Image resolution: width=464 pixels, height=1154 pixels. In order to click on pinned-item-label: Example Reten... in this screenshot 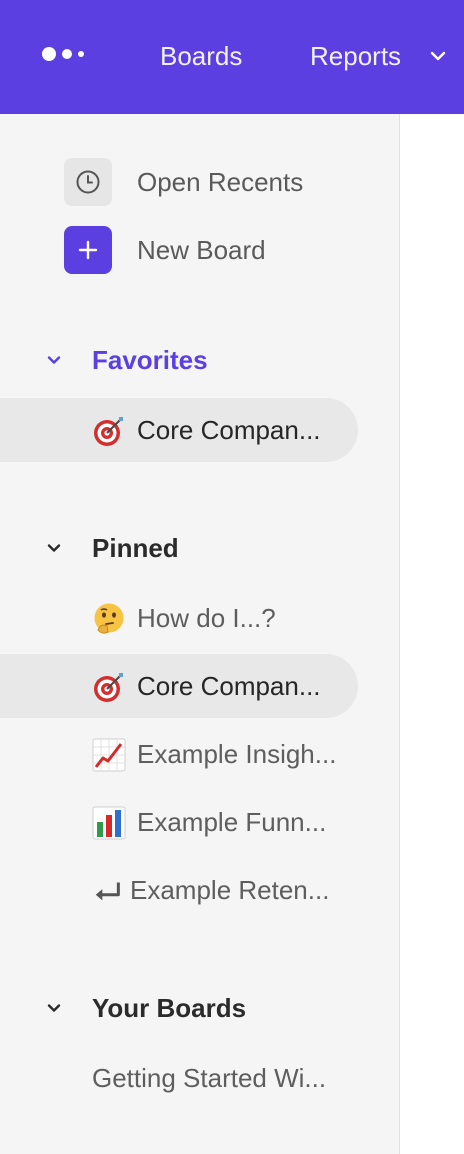, I will do `click(230, 890)`.